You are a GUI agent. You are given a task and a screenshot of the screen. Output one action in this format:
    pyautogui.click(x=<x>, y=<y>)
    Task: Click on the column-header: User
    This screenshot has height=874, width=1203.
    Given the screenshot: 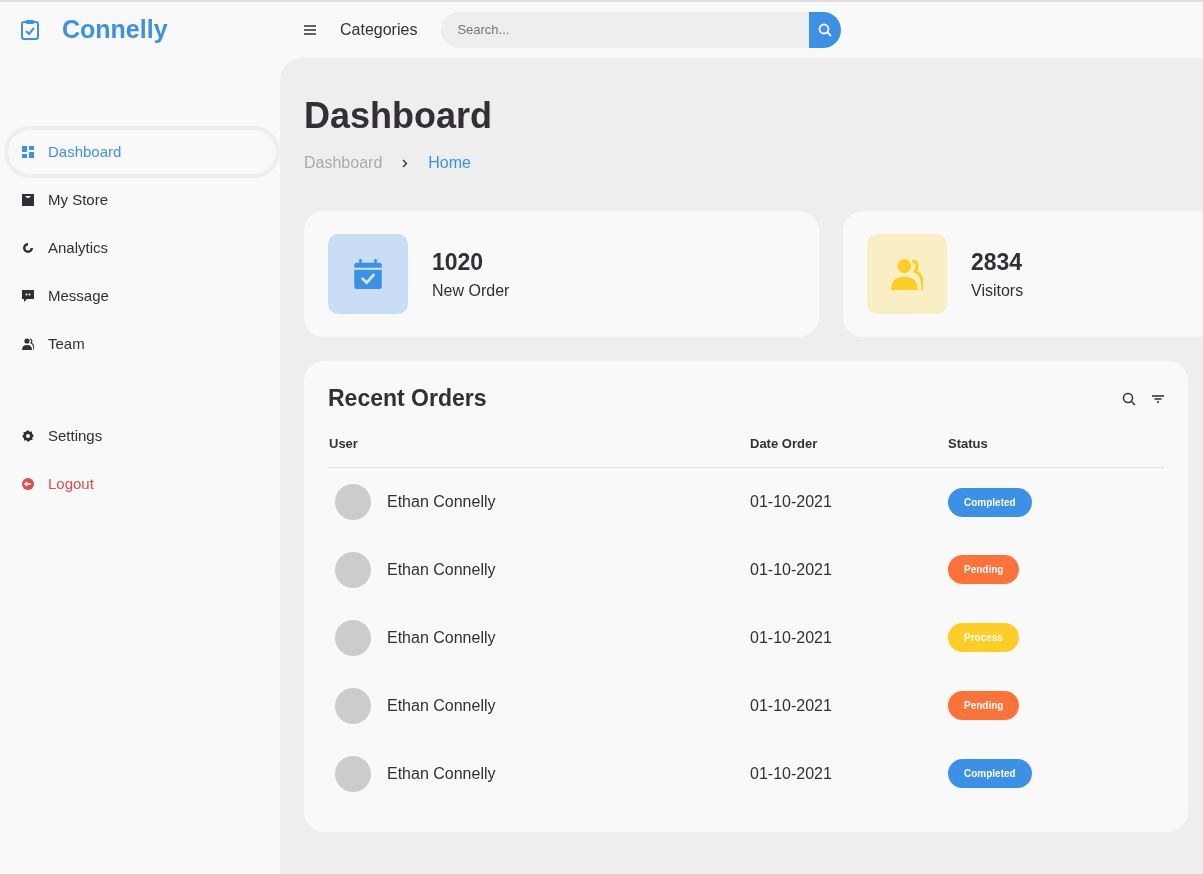 What is the action you would take?
    pyautogui.click(x=538, y=450)
    